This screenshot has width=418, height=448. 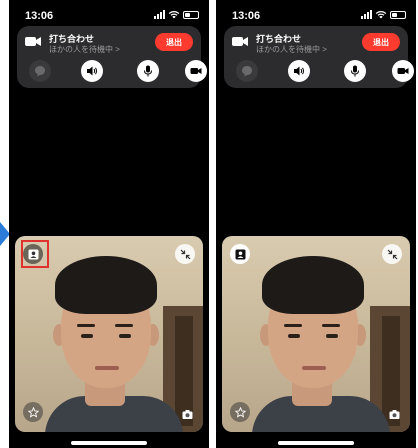 I want to click on portrait-mode-button, so click(x=240, y=254).